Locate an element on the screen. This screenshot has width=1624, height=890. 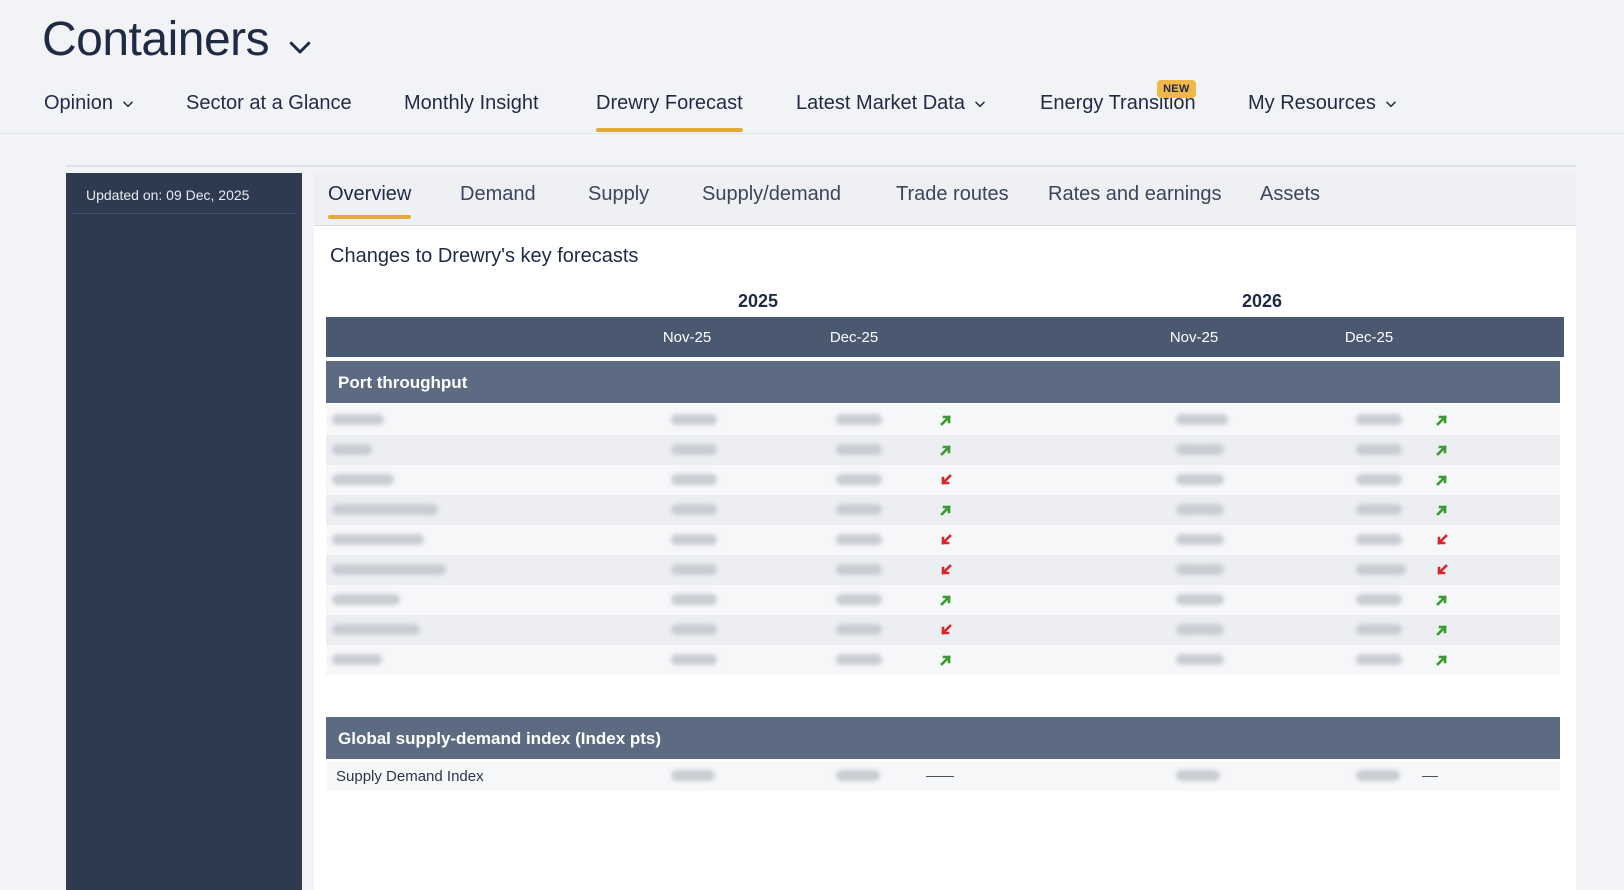
app-title-text: Containers is located at coordinates (156, 39).